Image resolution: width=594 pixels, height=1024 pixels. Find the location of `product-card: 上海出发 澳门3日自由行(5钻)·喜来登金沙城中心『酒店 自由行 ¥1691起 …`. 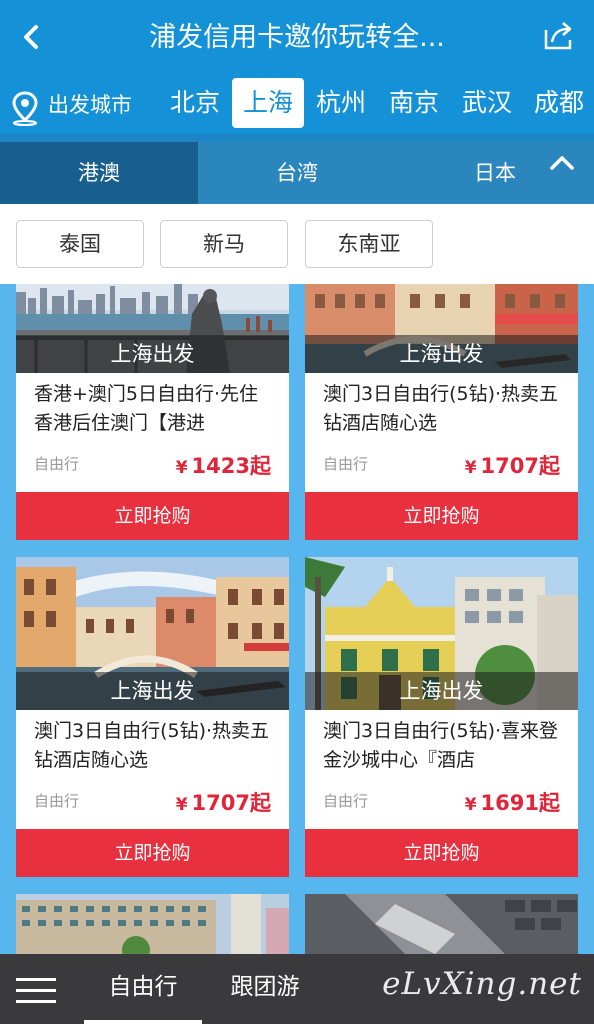

product-card: 上海出发 澳门3日自由行(5钻)·喜来登金沙城中心『酒店 自由行 ¥1691起 … is located at coordinates (441, 717).